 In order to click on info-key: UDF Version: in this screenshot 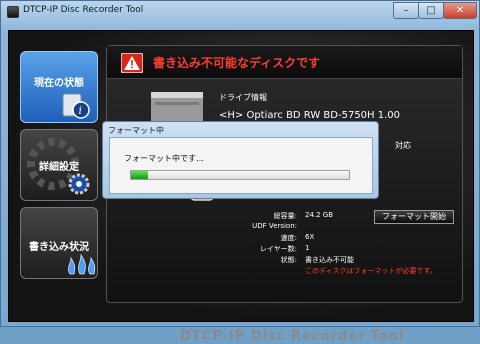, I will do `click(274, 226)`.